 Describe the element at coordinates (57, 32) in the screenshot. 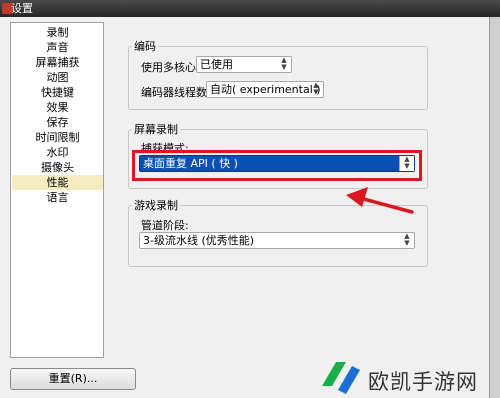

I see `sidebar-item-record: 录制` at that location.